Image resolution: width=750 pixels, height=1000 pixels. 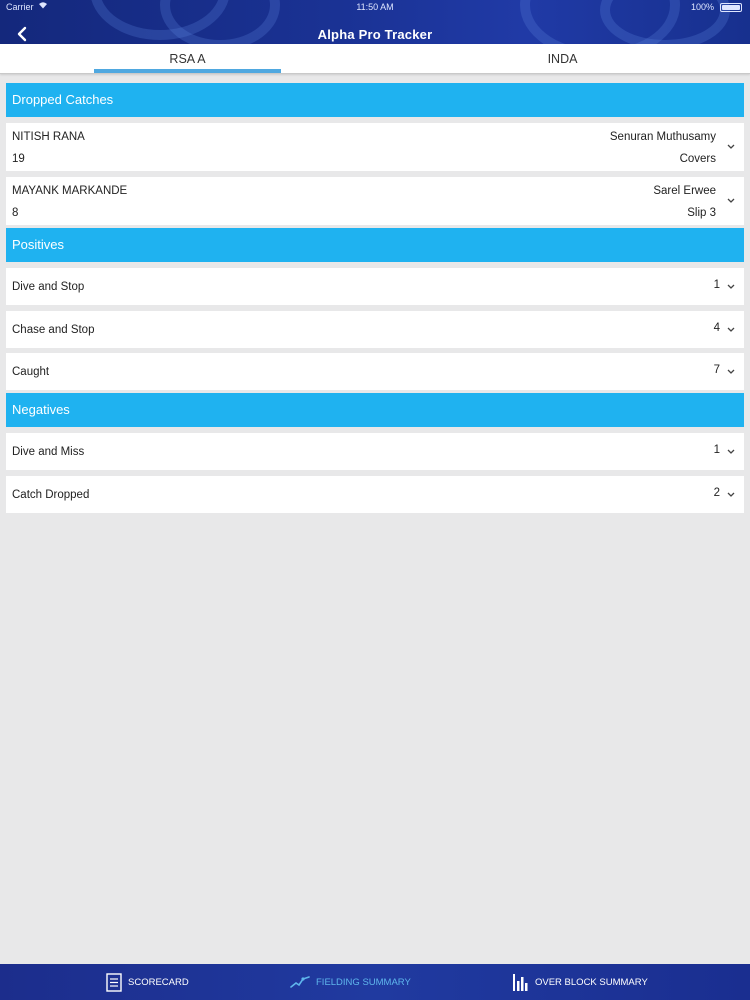 I want to click on page-title: Alpha Pro Tracker, so click(x=375, y=34).